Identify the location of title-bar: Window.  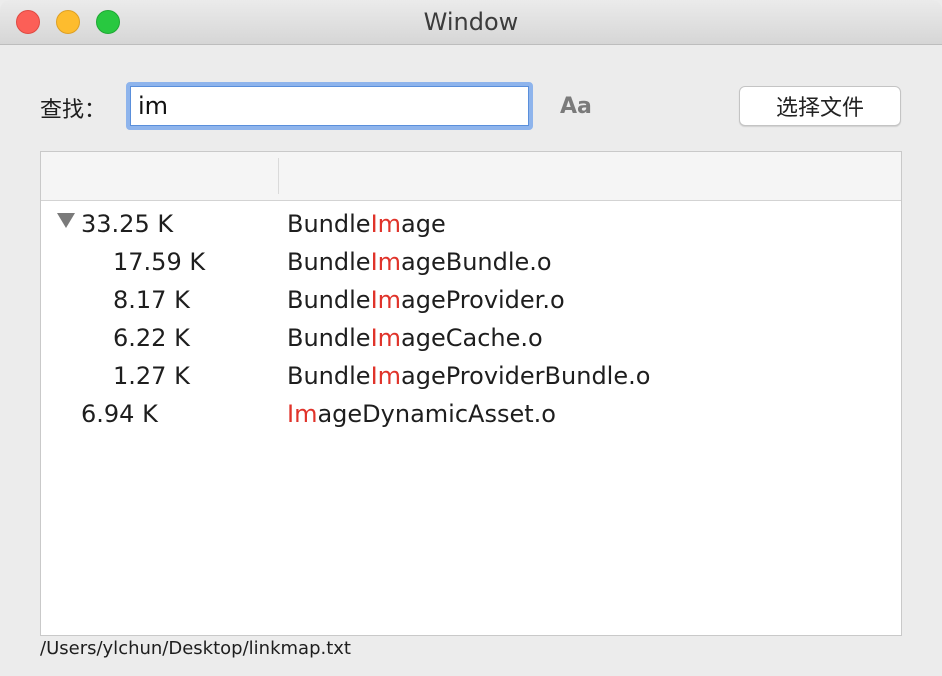
(471, 22).